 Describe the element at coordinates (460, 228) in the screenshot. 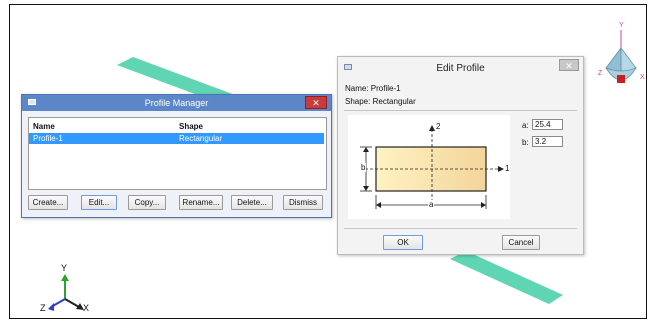

I see `footer-divider` at that location.